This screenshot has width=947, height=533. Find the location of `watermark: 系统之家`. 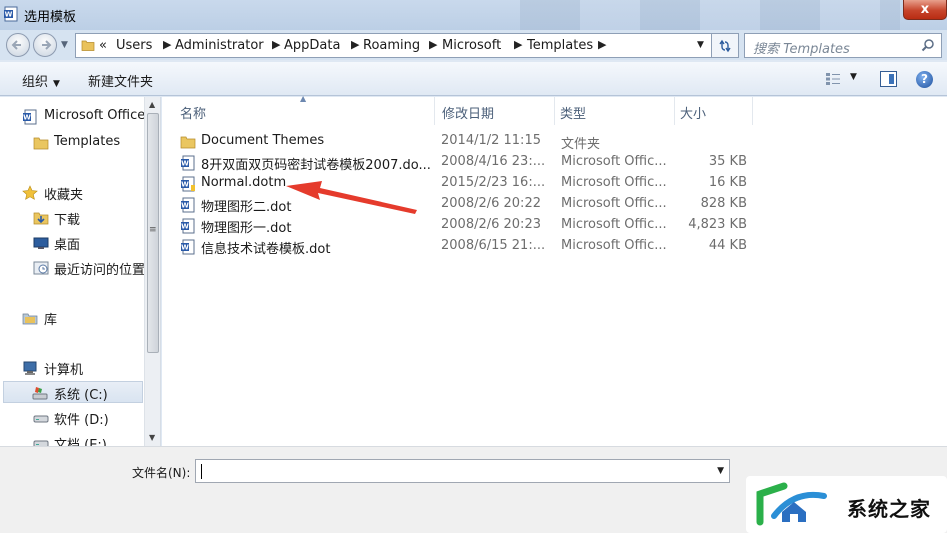

watermark: 系统之家 is located at coordinates (846, 504).